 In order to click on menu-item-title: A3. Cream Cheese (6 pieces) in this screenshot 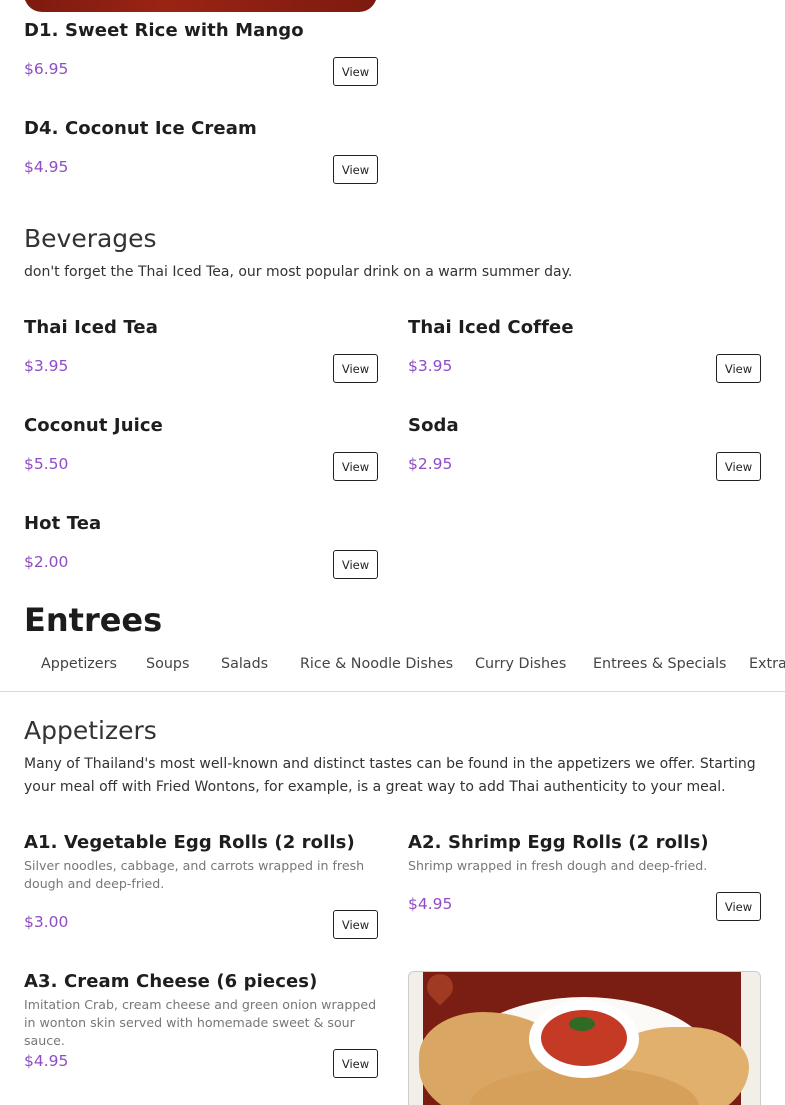, I will do `click(171, 981)`.